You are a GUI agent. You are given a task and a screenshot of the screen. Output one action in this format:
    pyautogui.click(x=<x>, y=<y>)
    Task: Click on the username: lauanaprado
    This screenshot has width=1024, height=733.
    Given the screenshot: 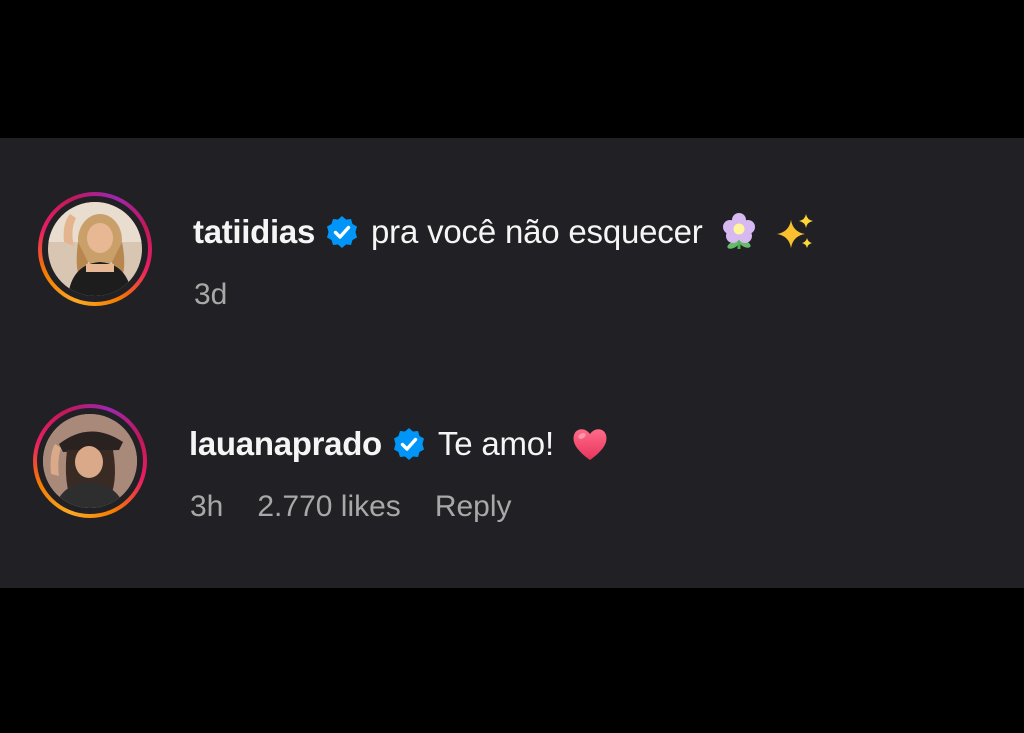 What is the action you would take?
    pyautogui.click(x=285, y=444)
    